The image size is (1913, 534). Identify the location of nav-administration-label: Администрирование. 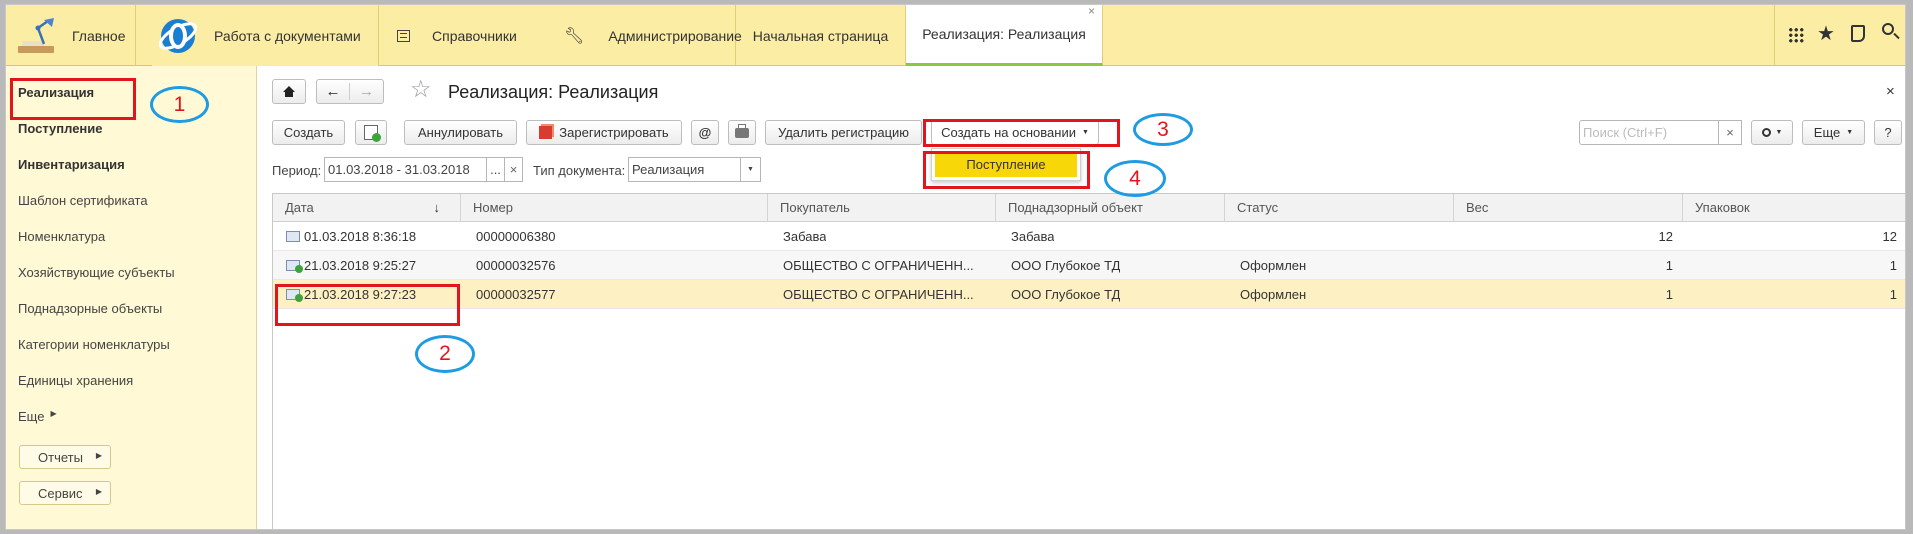
(675, 35).